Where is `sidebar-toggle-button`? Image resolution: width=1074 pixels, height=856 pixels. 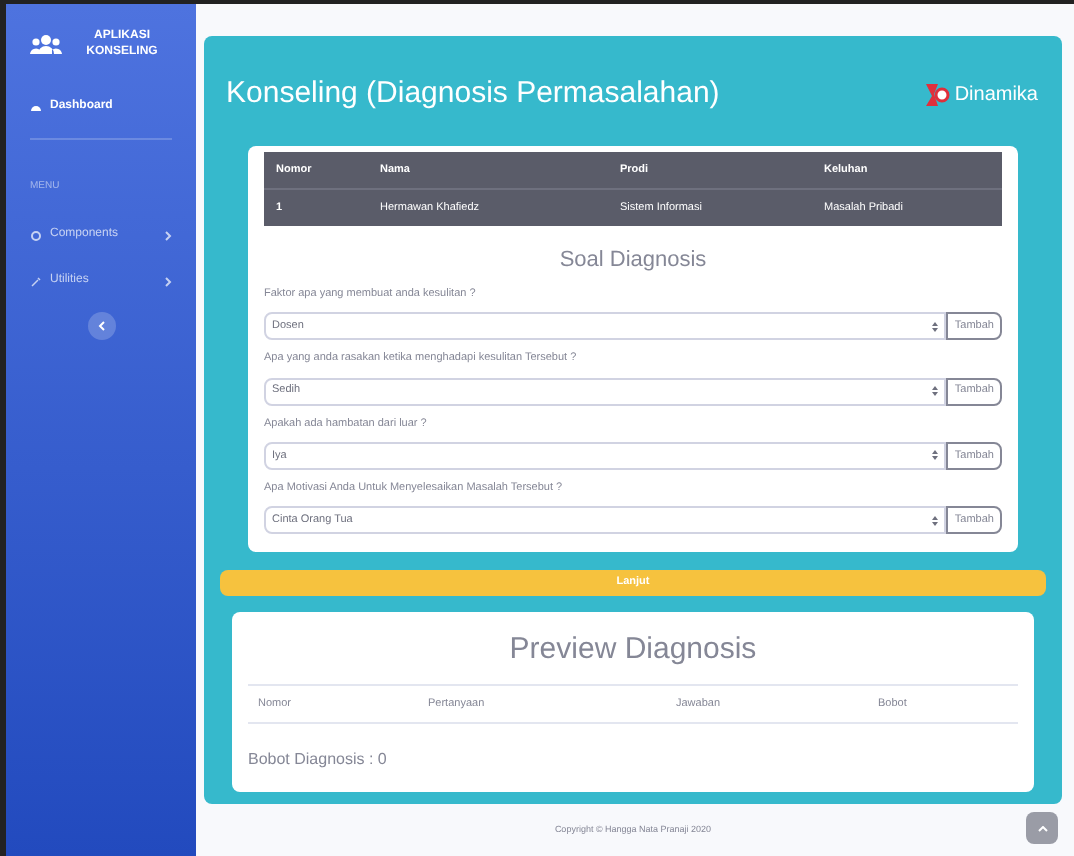 sidebar-toggle-button is located at coordinates (101, 326).